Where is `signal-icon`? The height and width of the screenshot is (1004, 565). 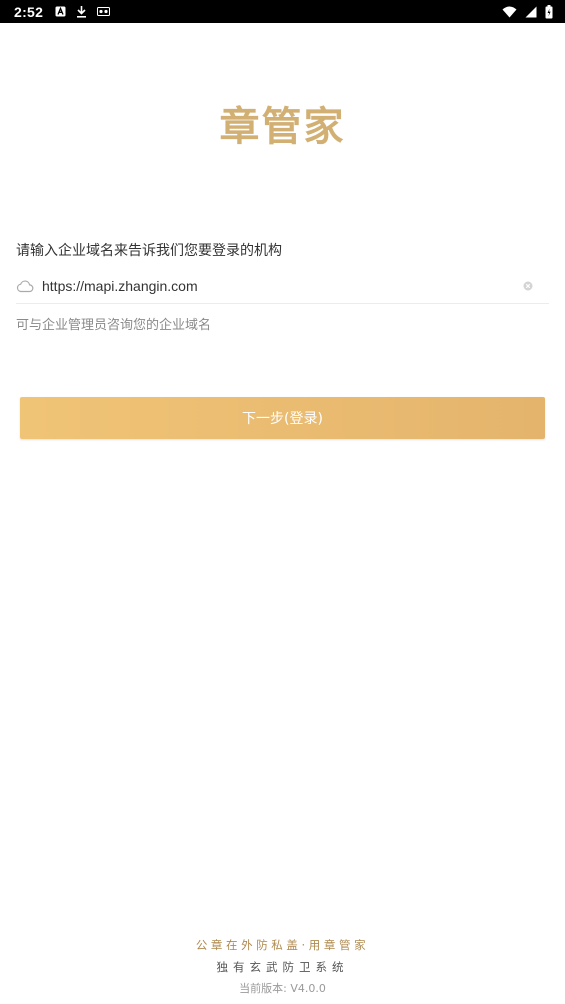 signal-icon is located at coordinates (531, 12).